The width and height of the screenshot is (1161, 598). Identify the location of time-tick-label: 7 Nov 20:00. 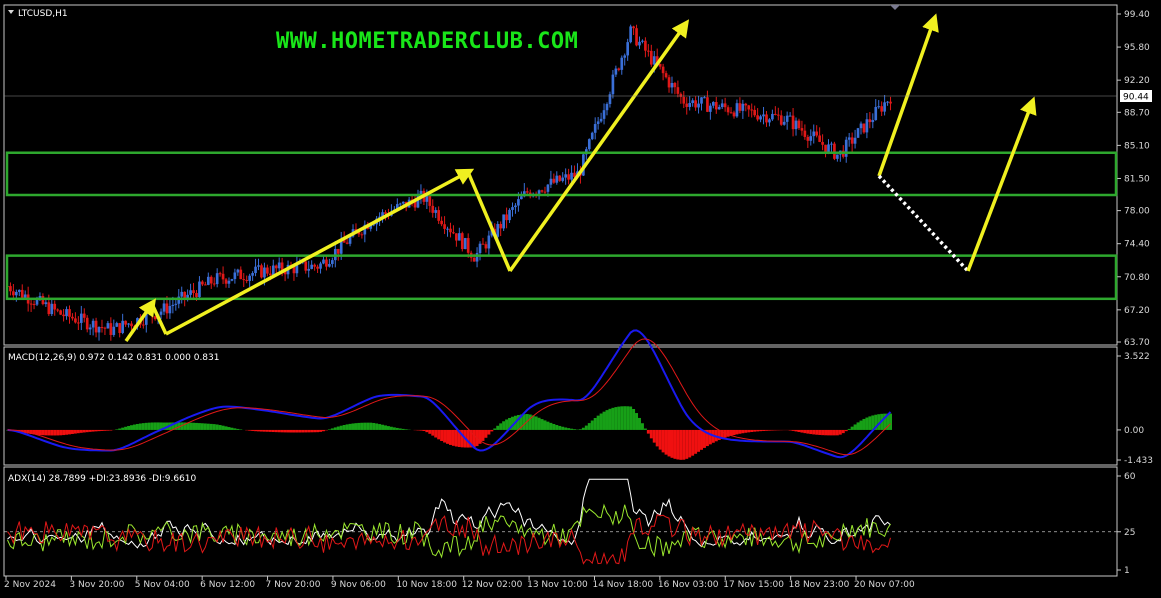
(293, 585).